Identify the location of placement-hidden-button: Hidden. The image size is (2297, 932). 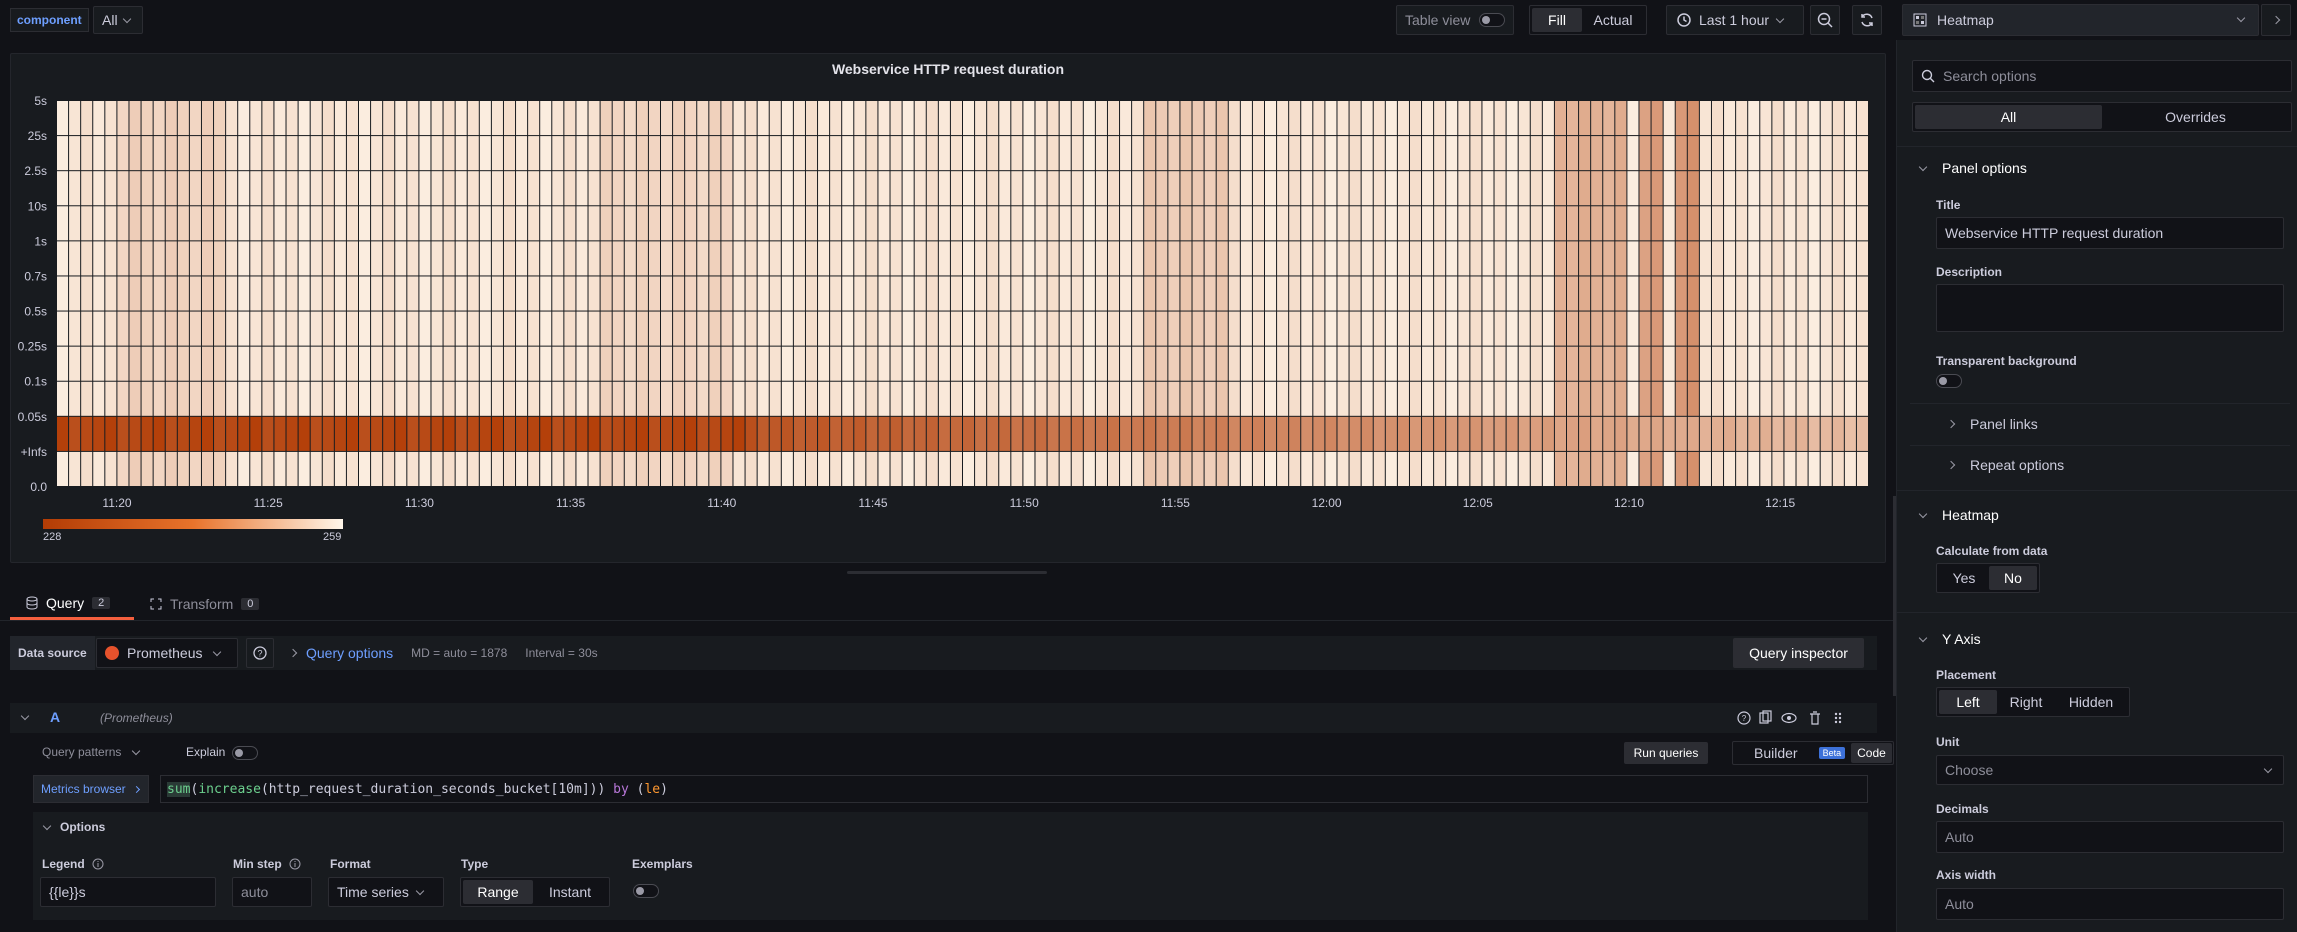
(2091, 702).